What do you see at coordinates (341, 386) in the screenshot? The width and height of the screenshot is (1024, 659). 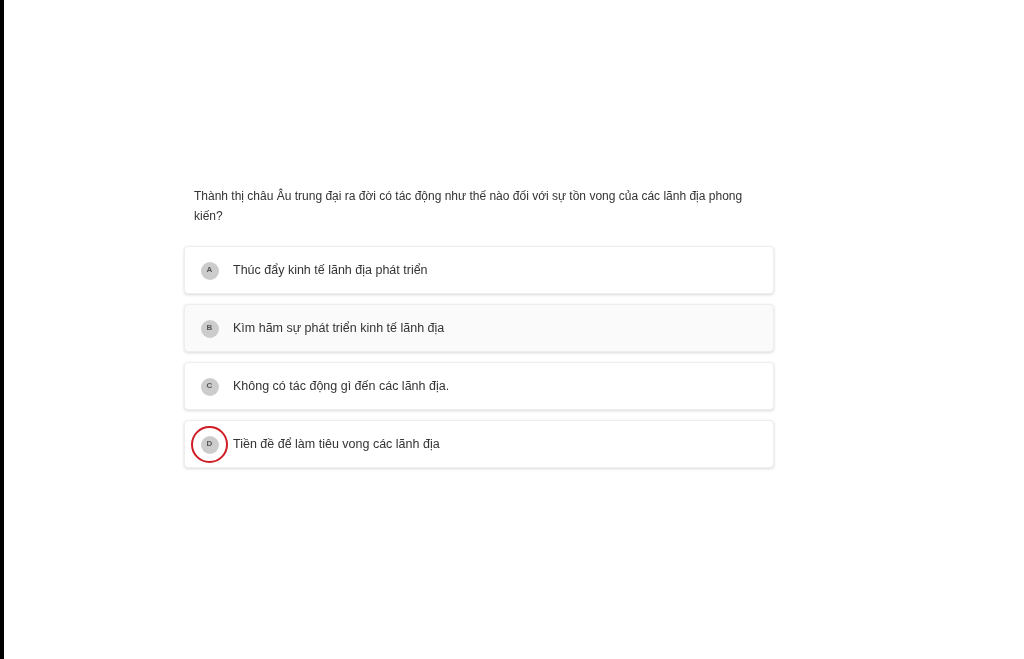 I see `option-text: Không có tác động gì đến các lãnh địa.` at bounding box center [341, 386].